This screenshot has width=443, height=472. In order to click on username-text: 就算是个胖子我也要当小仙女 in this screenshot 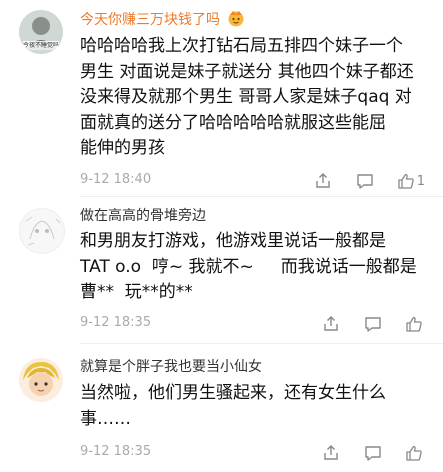, I will do `click(171, 367)`.